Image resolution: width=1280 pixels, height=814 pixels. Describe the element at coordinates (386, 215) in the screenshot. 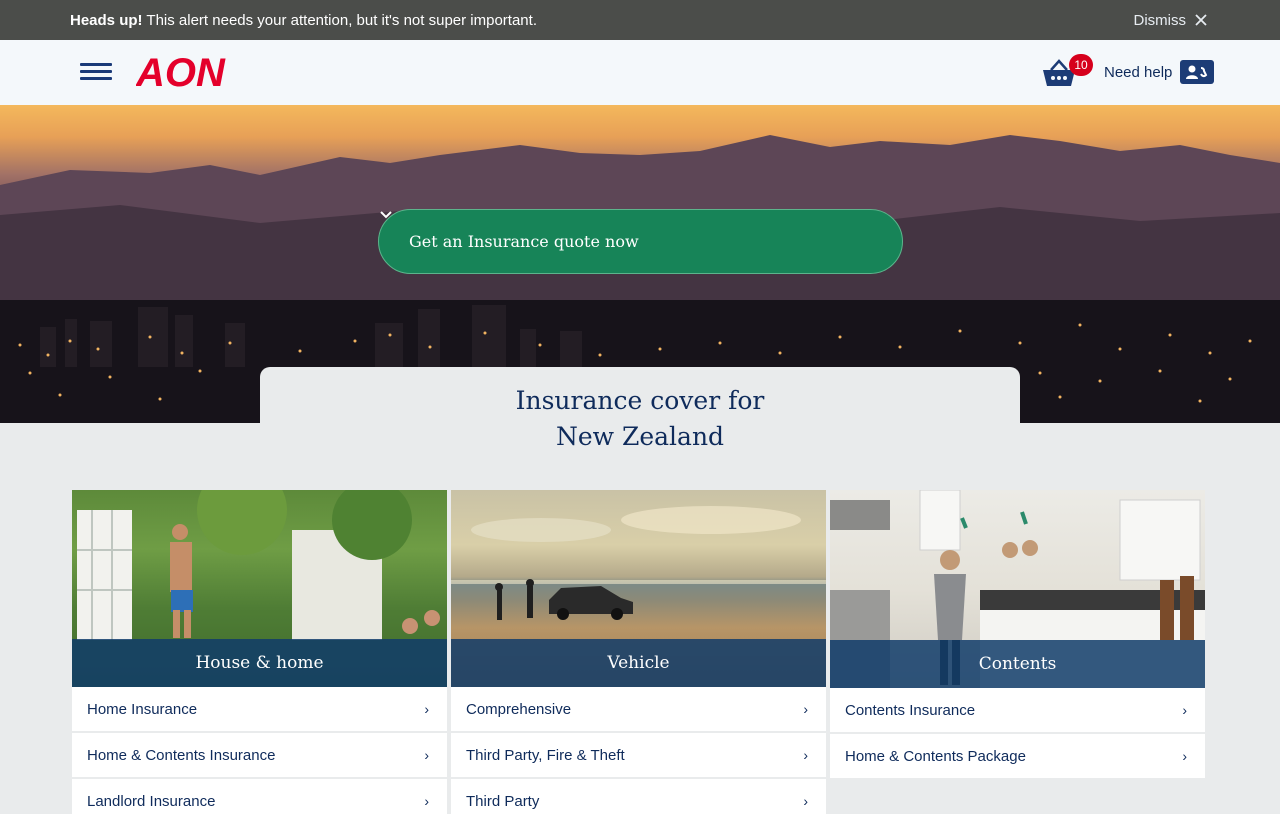

I see `chevron-down-icon` at that location.